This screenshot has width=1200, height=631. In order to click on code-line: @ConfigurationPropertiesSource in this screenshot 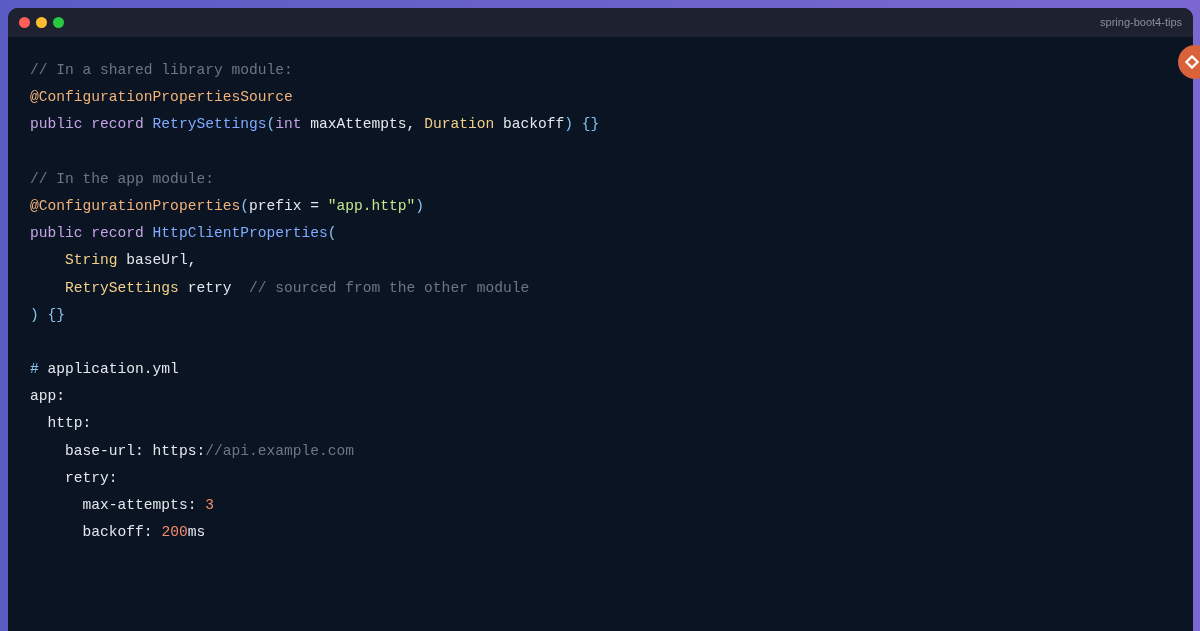, I will do `click(161, 97)`.